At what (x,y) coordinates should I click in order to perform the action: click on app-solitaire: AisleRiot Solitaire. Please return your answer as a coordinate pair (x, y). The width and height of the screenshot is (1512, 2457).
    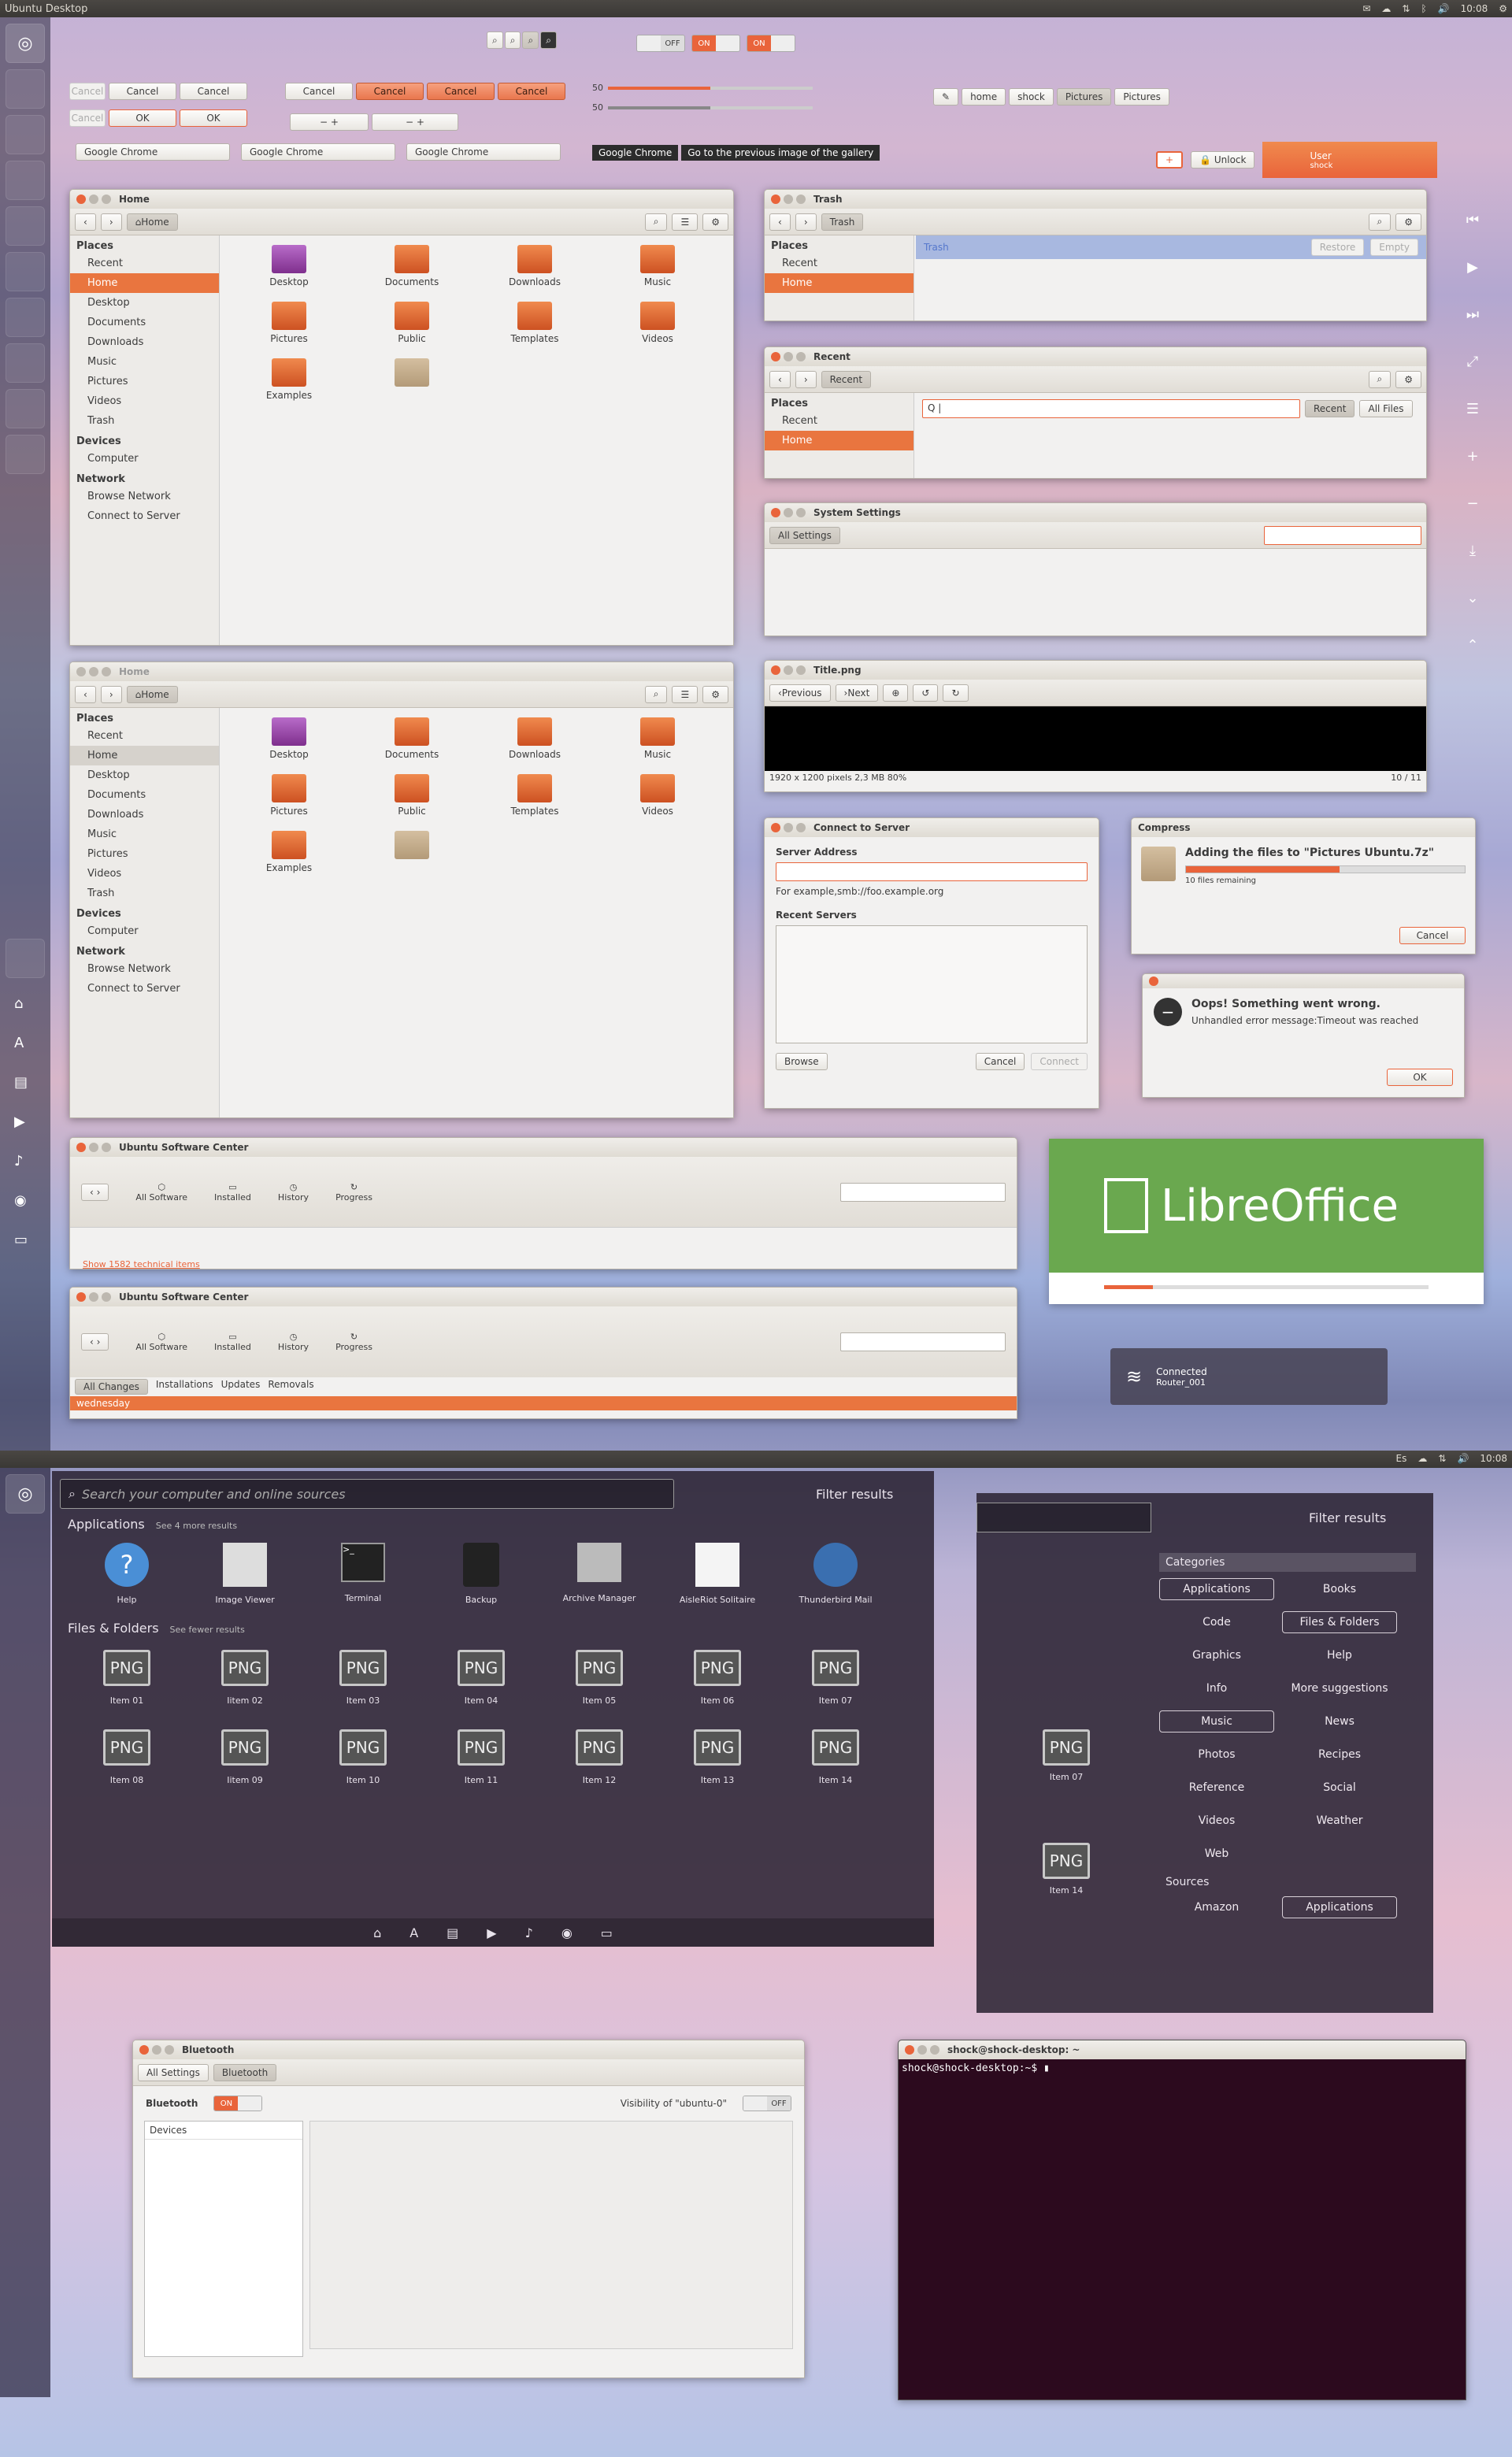
    Looking at the image, I should click on (717, 1574).